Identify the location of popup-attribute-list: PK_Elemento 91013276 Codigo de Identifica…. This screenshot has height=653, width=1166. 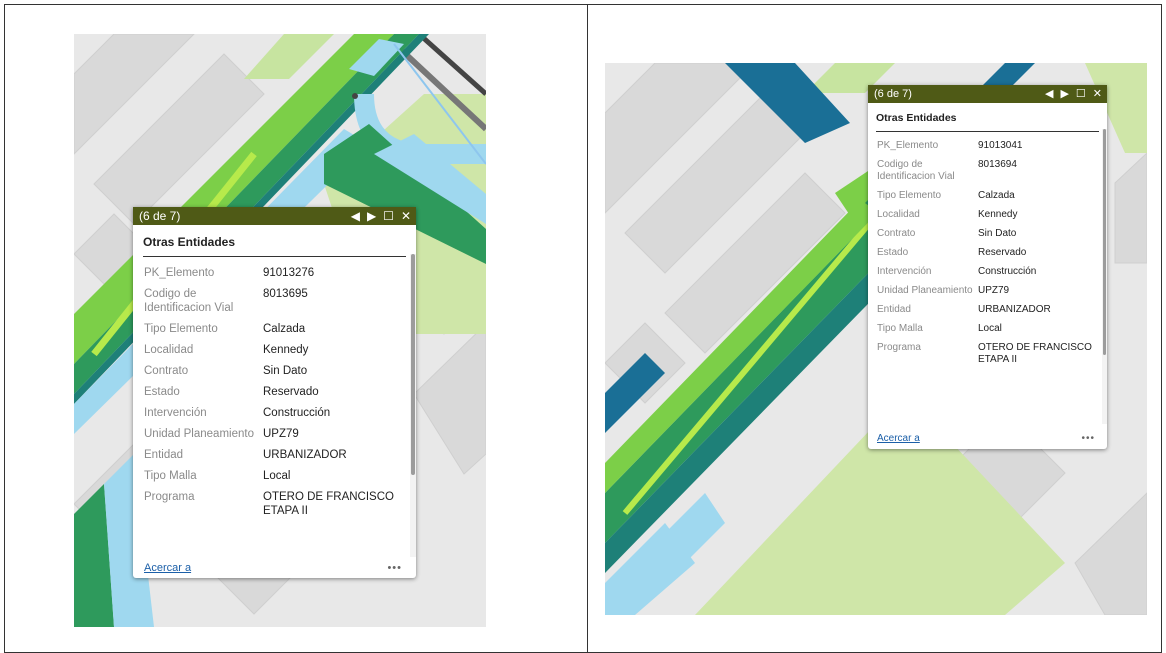
(274, 407).